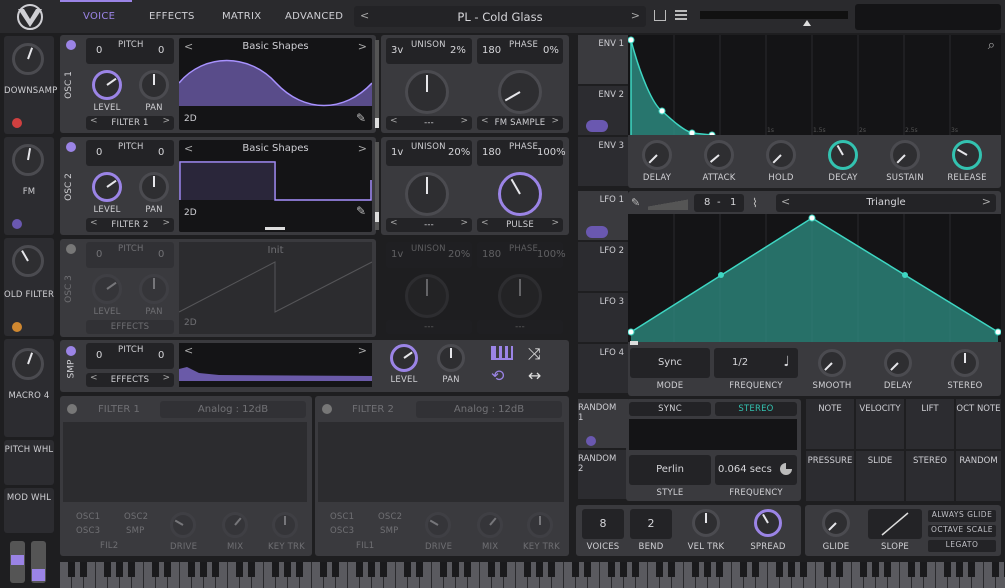  I want to click on osc1-unison-knob, so click(427, 92).